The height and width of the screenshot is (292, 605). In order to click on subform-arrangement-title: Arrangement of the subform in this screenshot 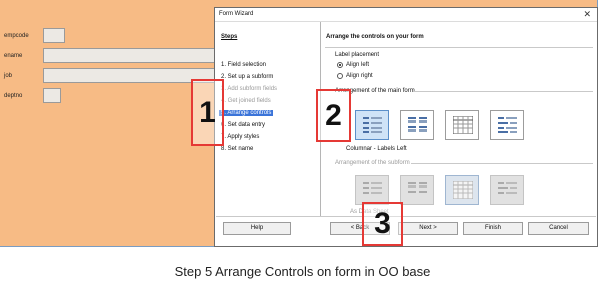, I will do `click(372, 163)`.